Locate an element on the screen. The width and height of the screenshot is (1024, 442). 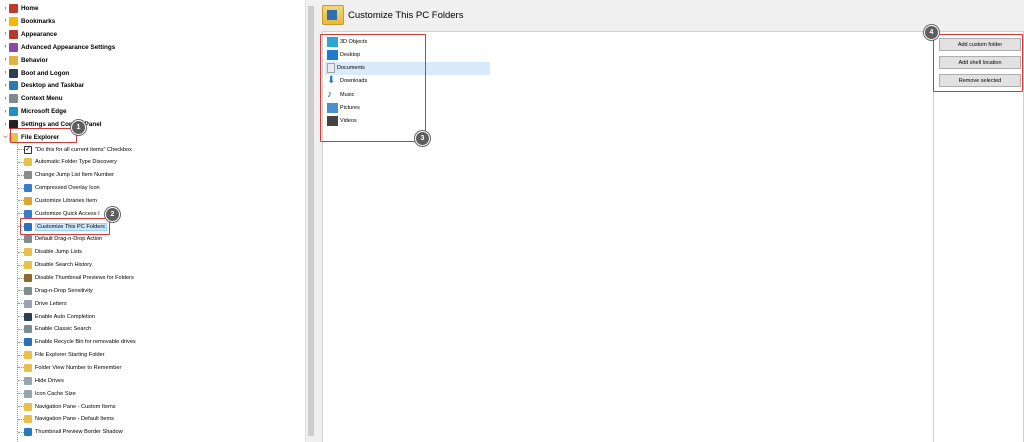
boot-icon is located at coordinates (13, 73).